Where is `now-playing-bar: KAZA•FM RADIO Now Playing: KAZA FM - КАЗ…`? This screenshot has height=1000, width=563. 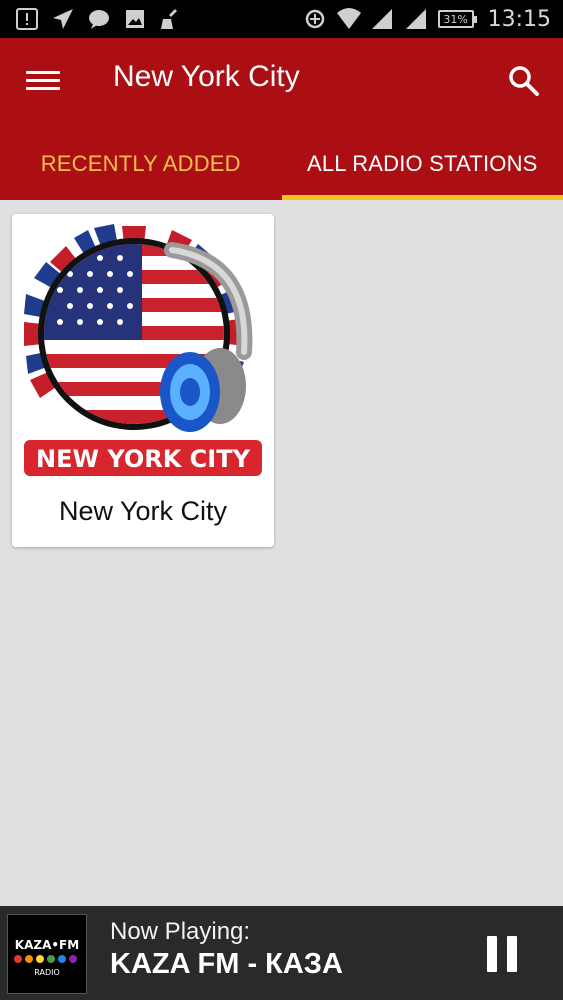 now-playing-bar: KAZA•FM RADIO Now Playing: KAZA FM - КАЗ… is located at coordinates (281, 953).